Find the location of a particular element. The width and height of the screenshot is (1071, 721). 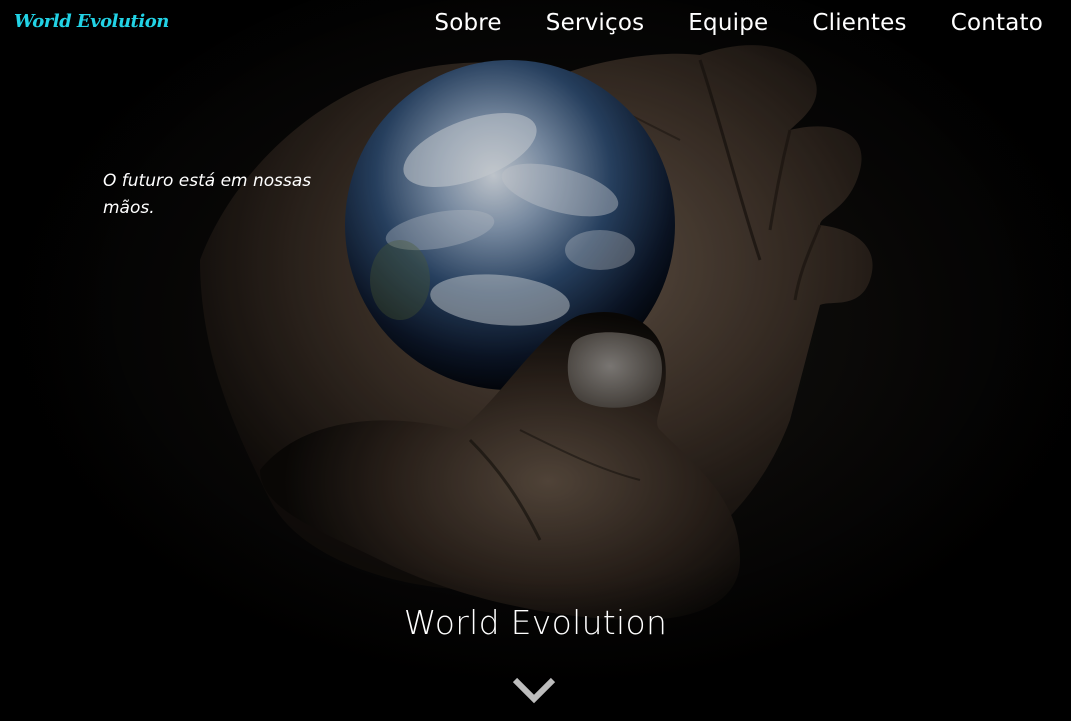

nav-link-contato: Contato is located at coordinates (997, 23).